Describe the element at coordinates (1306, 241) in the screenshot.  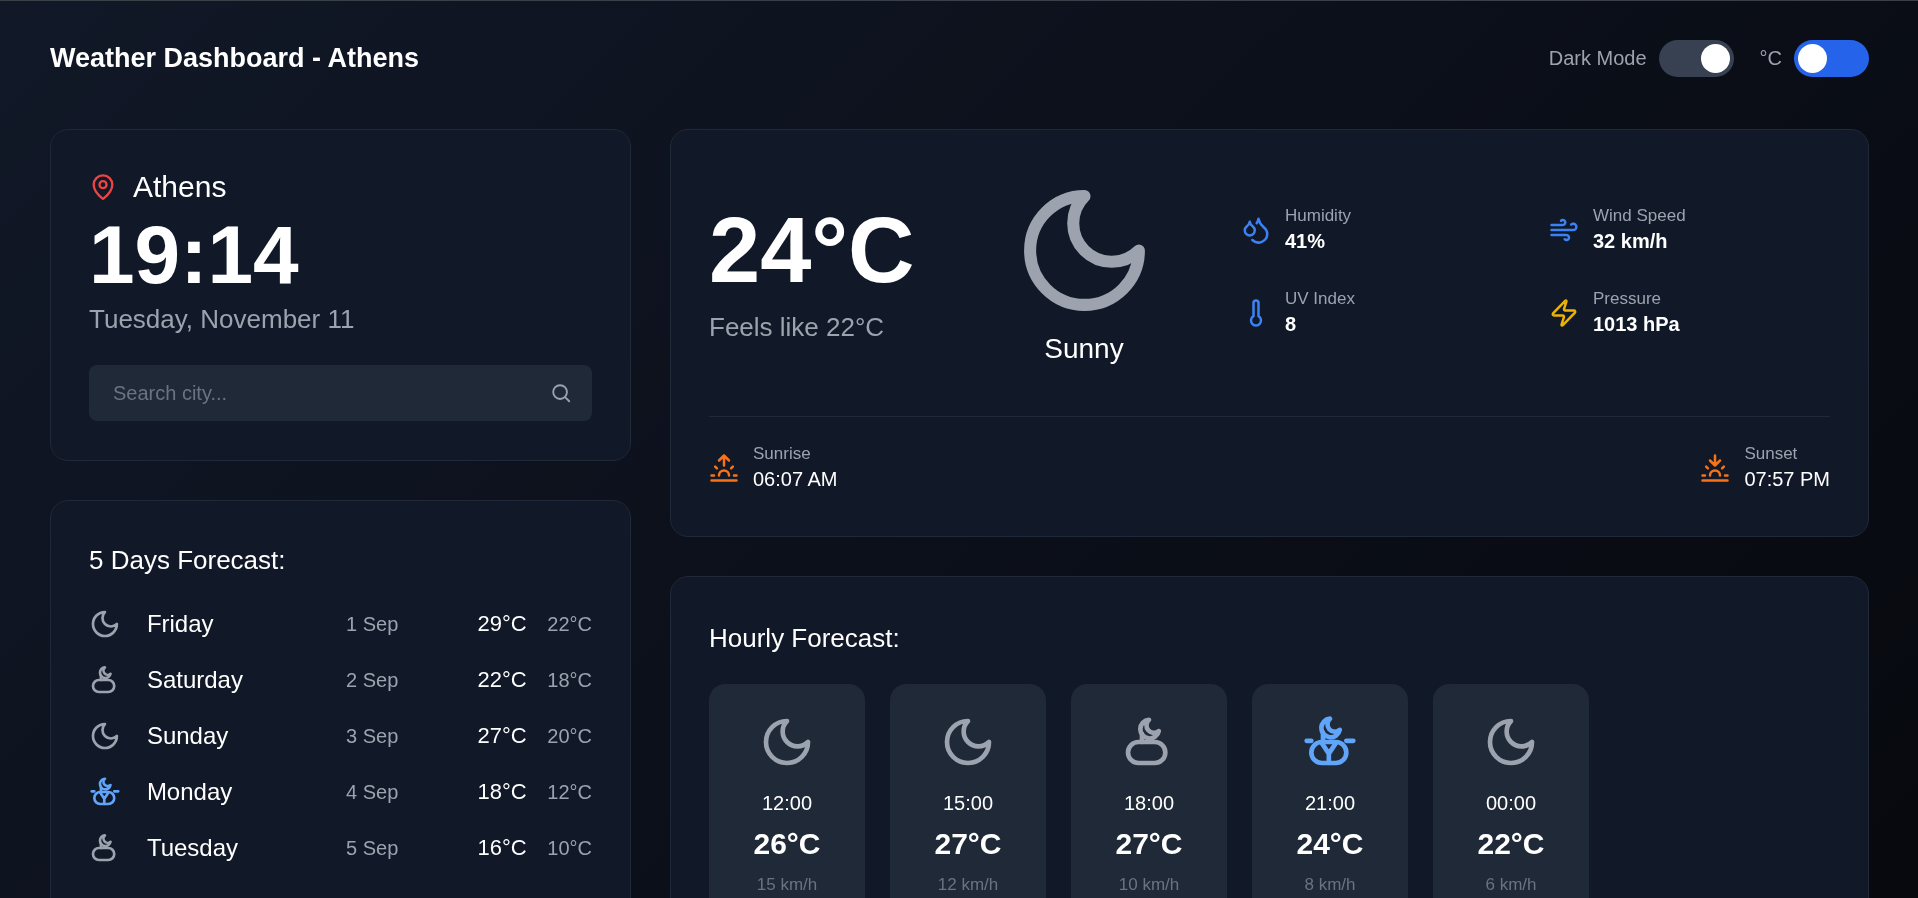
I see `stat-value: 41%` at that location.